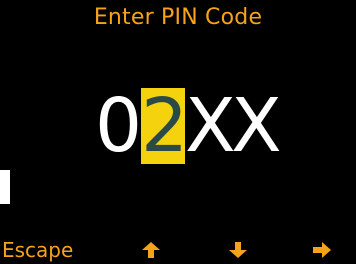 The width and height of the screenshot is (356, 264). What do you see at coordinates (164, 126) in the screenshot?
I see `pin-digit-2-active: 2` at bounding box center [164, 126].